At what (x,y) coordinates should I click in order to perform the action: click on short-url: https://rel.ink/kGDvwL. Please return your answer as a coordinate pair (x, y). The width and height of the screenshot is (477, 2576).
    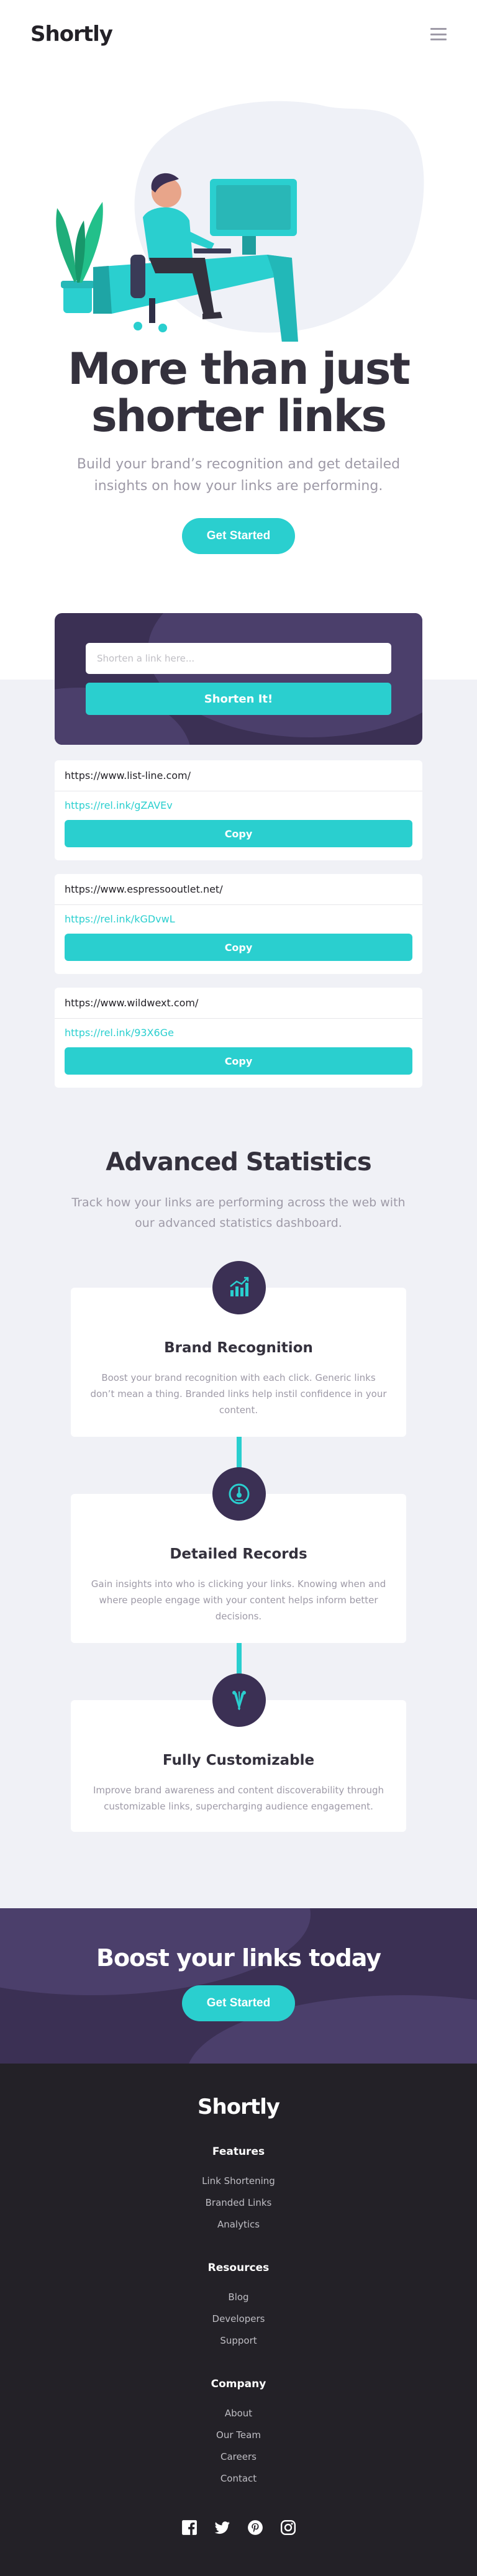
    Looking at the image, I should click on (238, 919).